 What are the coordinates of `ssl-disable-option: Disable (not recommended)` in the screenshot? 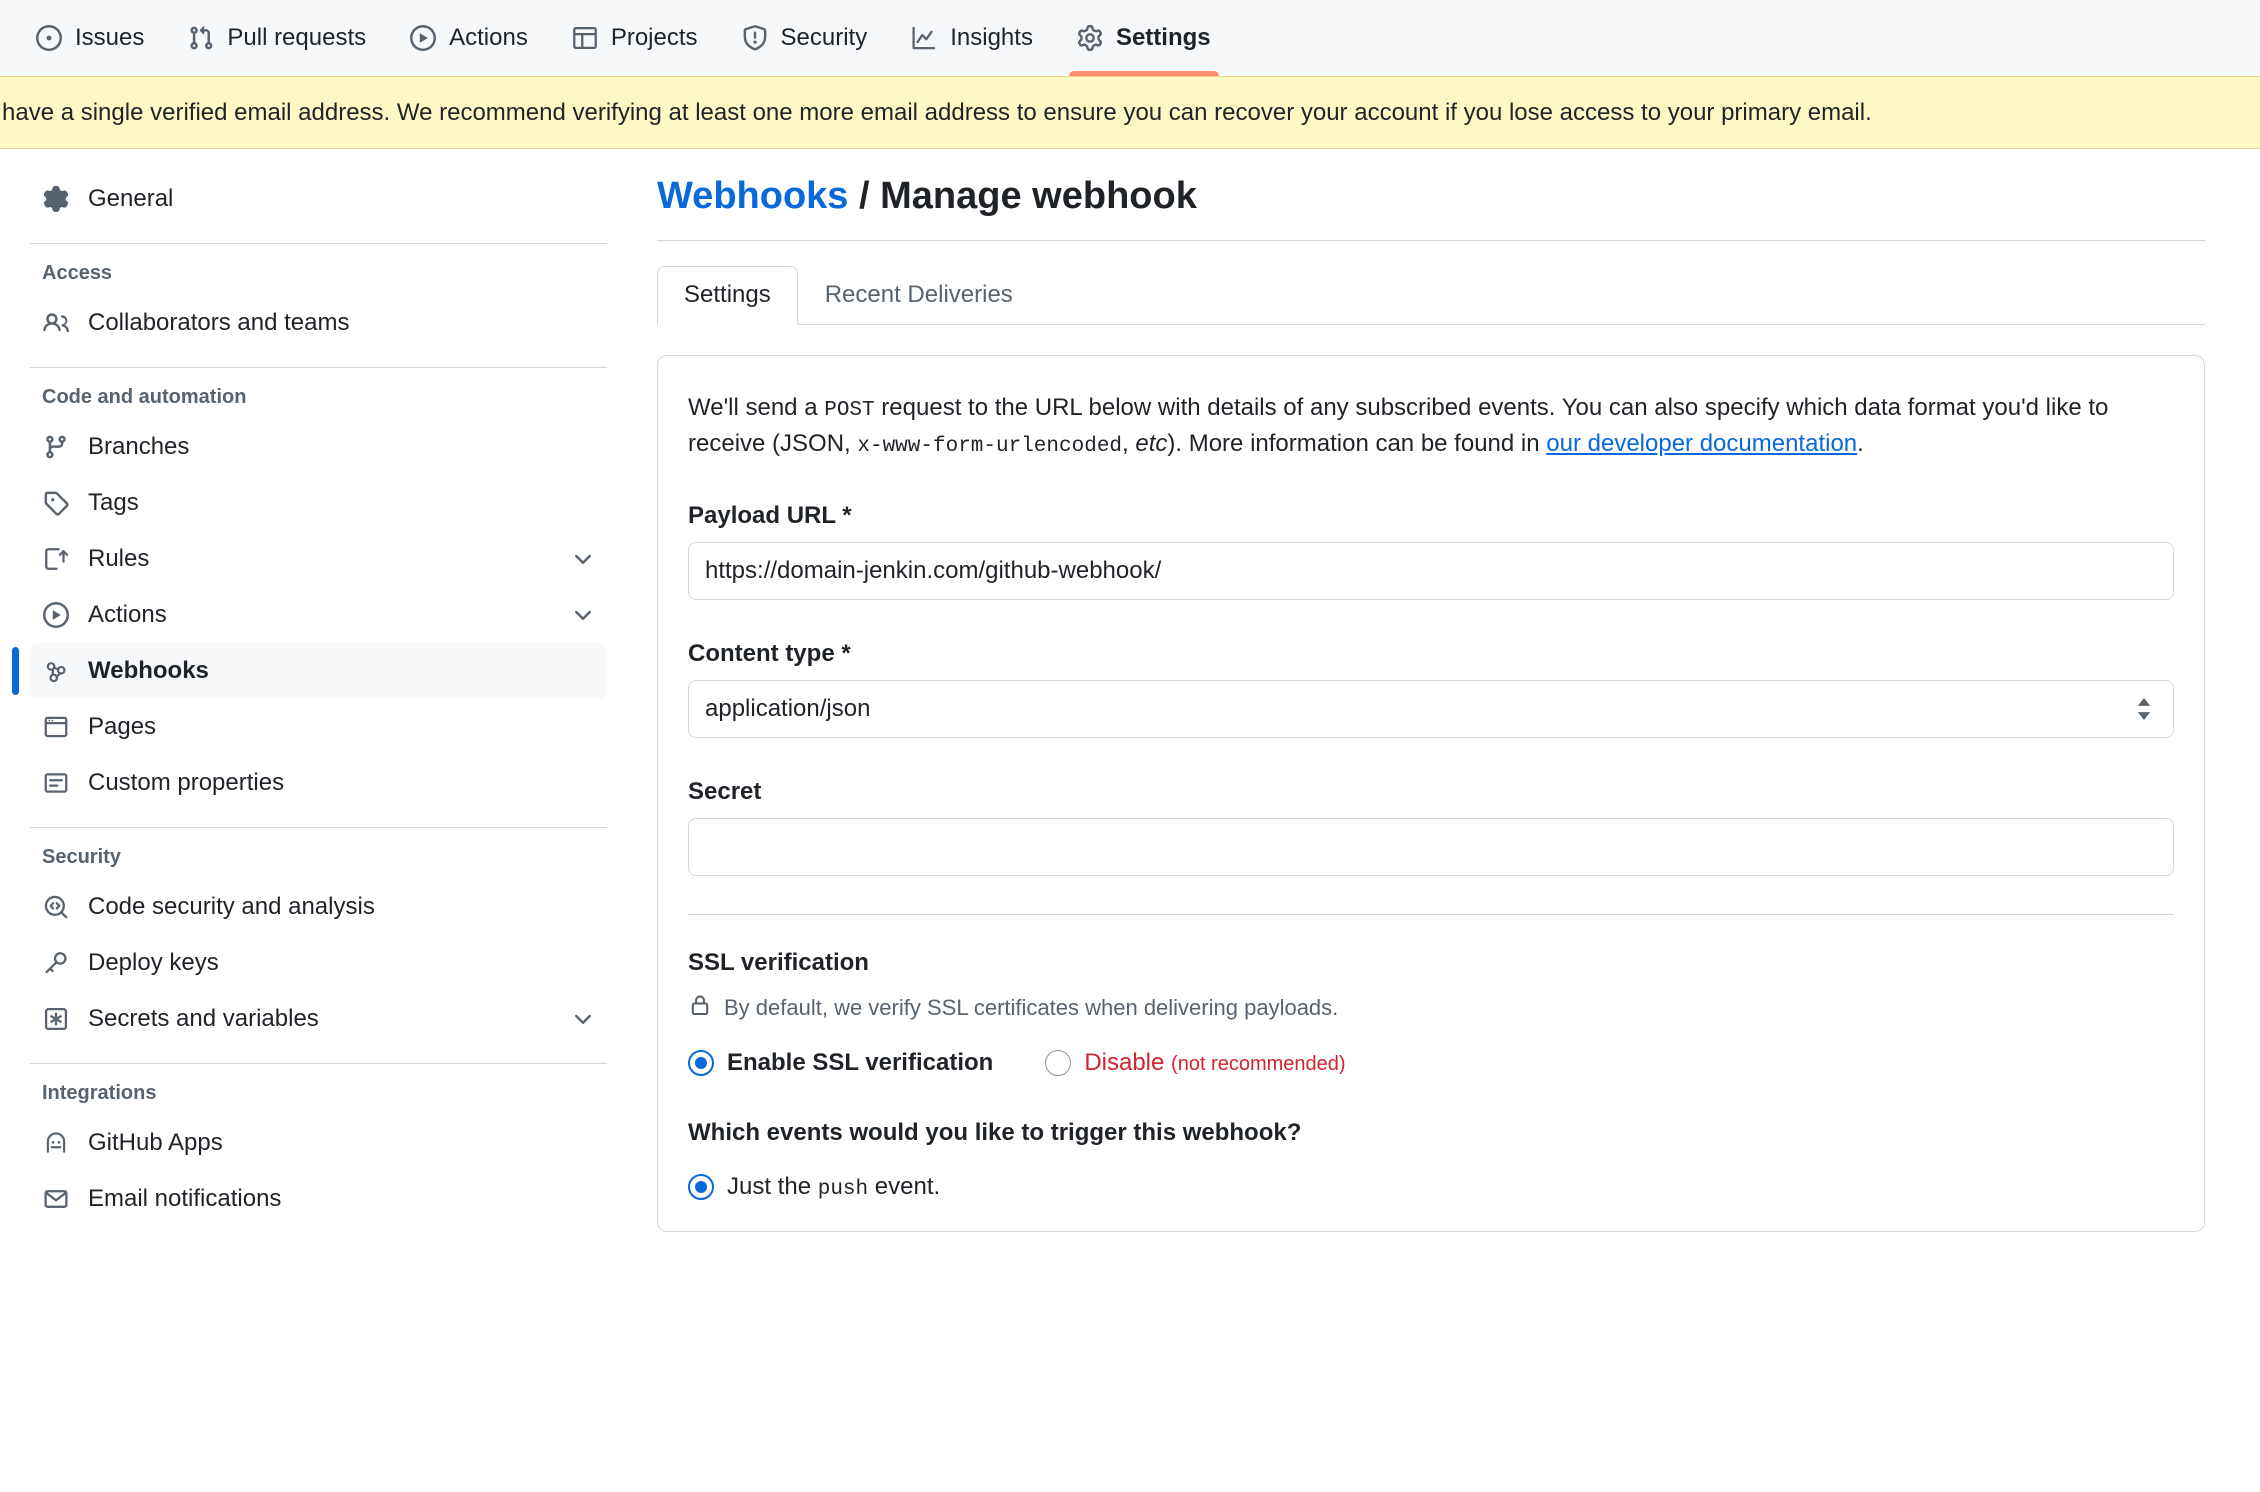 It's located at (1195, 1063).